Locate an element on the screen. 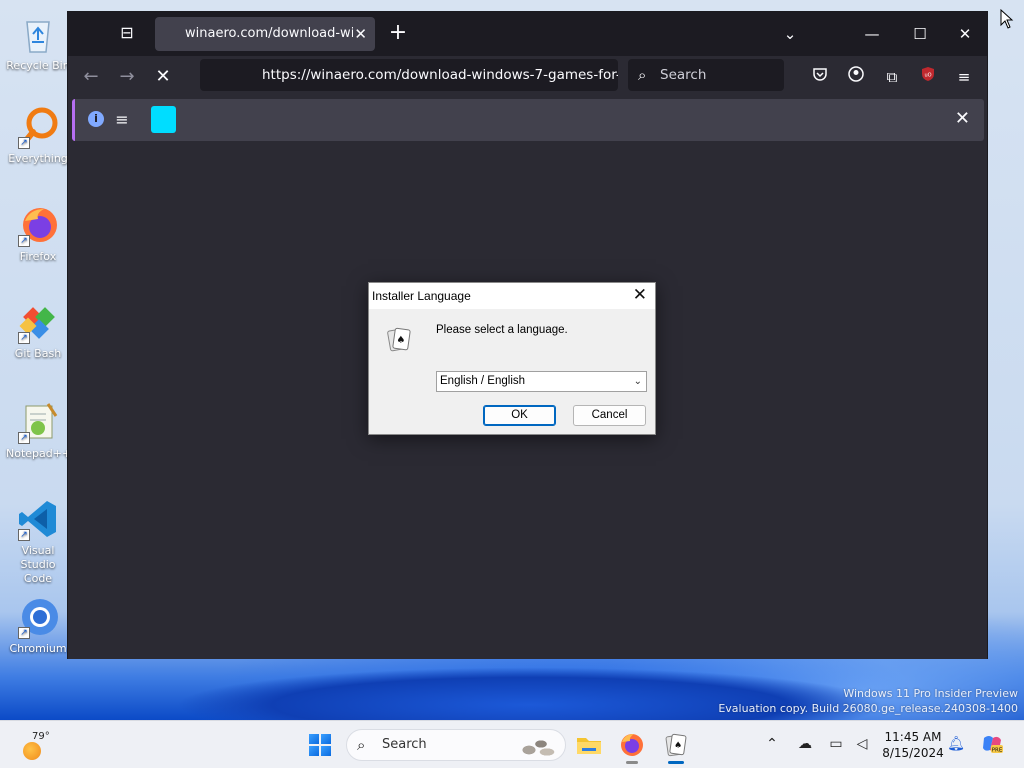  show-hidden-icons-button: ⌃ is located at coordinates (772, 744).